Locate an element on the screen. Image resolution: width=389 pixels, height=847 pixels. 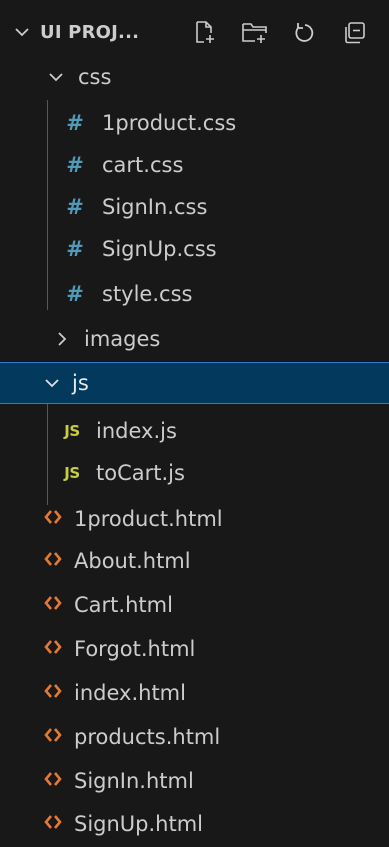
file-label: Forgot.html is located at coordinates (135, 649).